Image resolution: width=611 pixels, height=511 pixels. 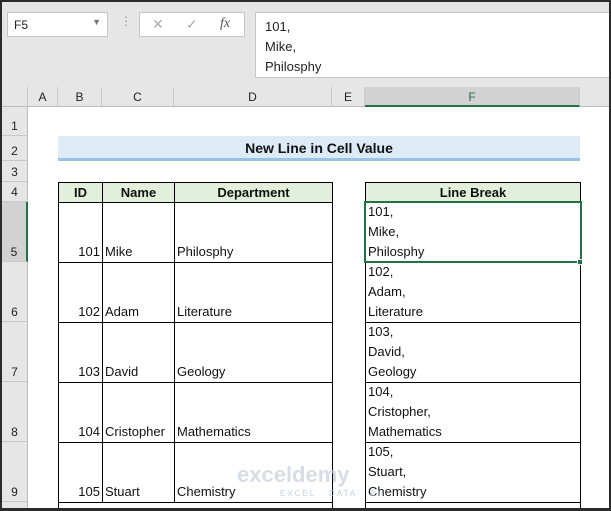 I want to click on column-header-G, so click(x=594, y=97).